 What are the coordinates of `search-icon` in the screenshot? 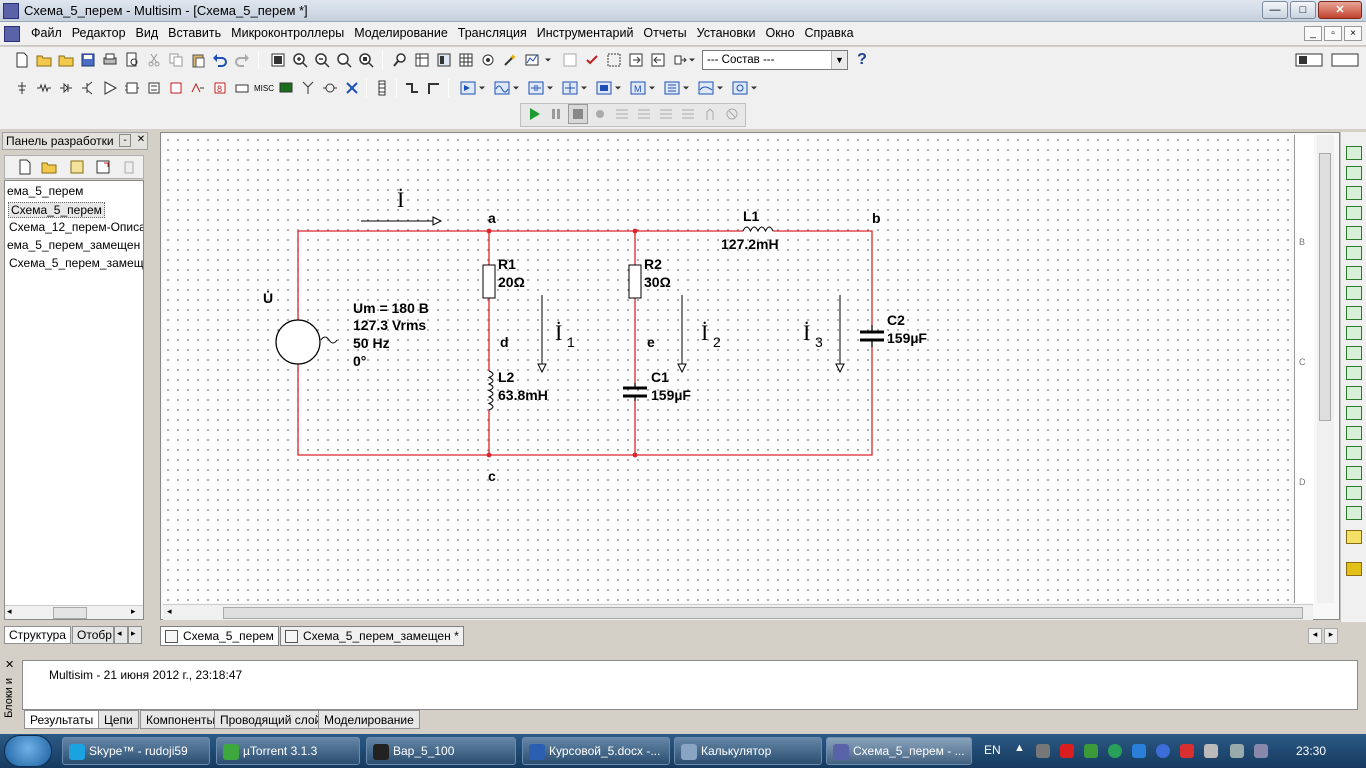 It's located at (400, 60).